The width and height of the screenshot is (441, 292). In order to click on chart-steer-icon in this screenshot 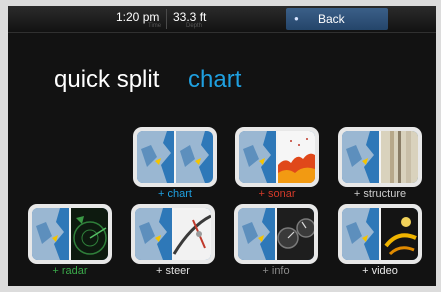, I will do `click(173, 234)`.